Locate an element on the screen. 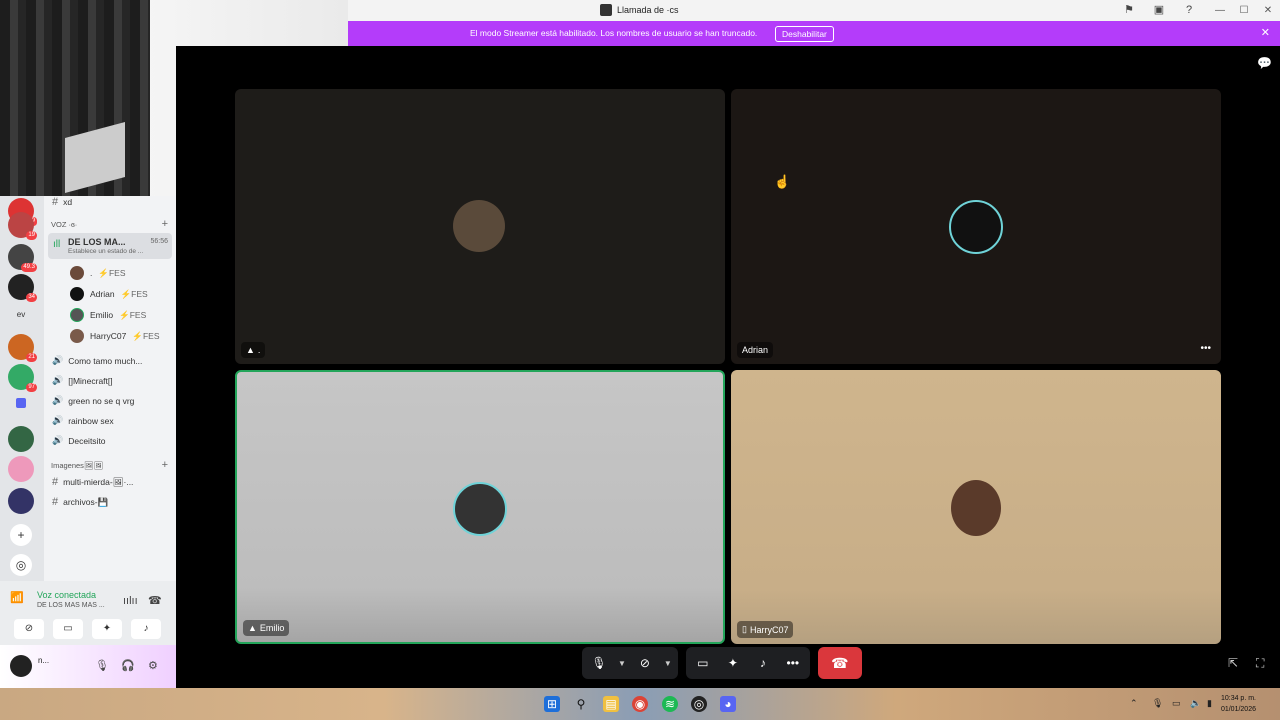  activities-group: ▭ ✦ ♪ ••• is located at coordinates (747, 663).